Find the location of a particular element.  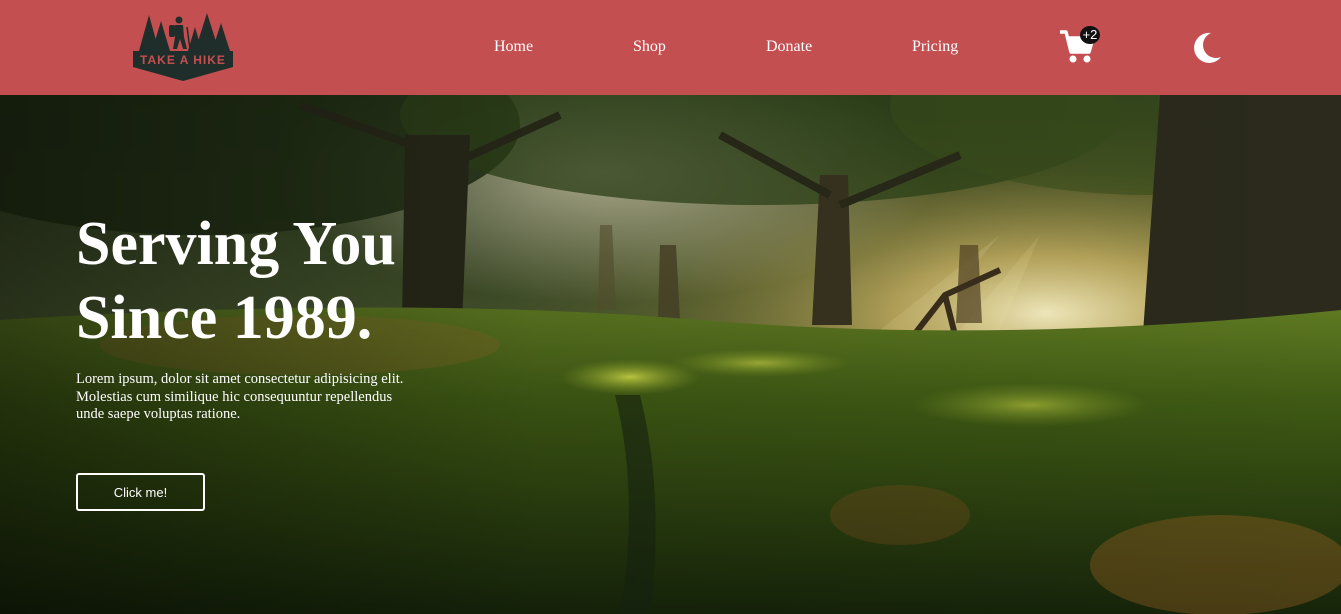

nav-link-donate: Donate is located at coordinates (789, 47).